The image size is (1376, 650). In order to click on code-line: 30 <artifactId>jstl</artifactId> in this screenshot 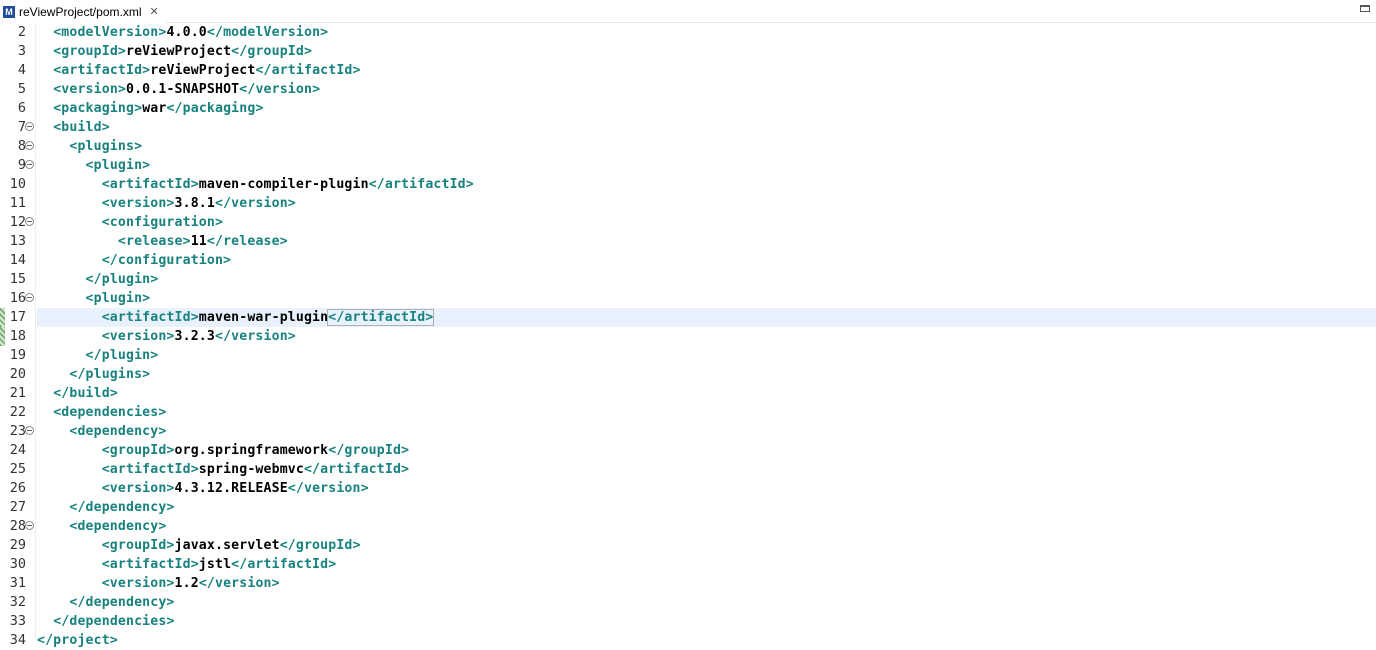, I will do `click(688, 564)`.